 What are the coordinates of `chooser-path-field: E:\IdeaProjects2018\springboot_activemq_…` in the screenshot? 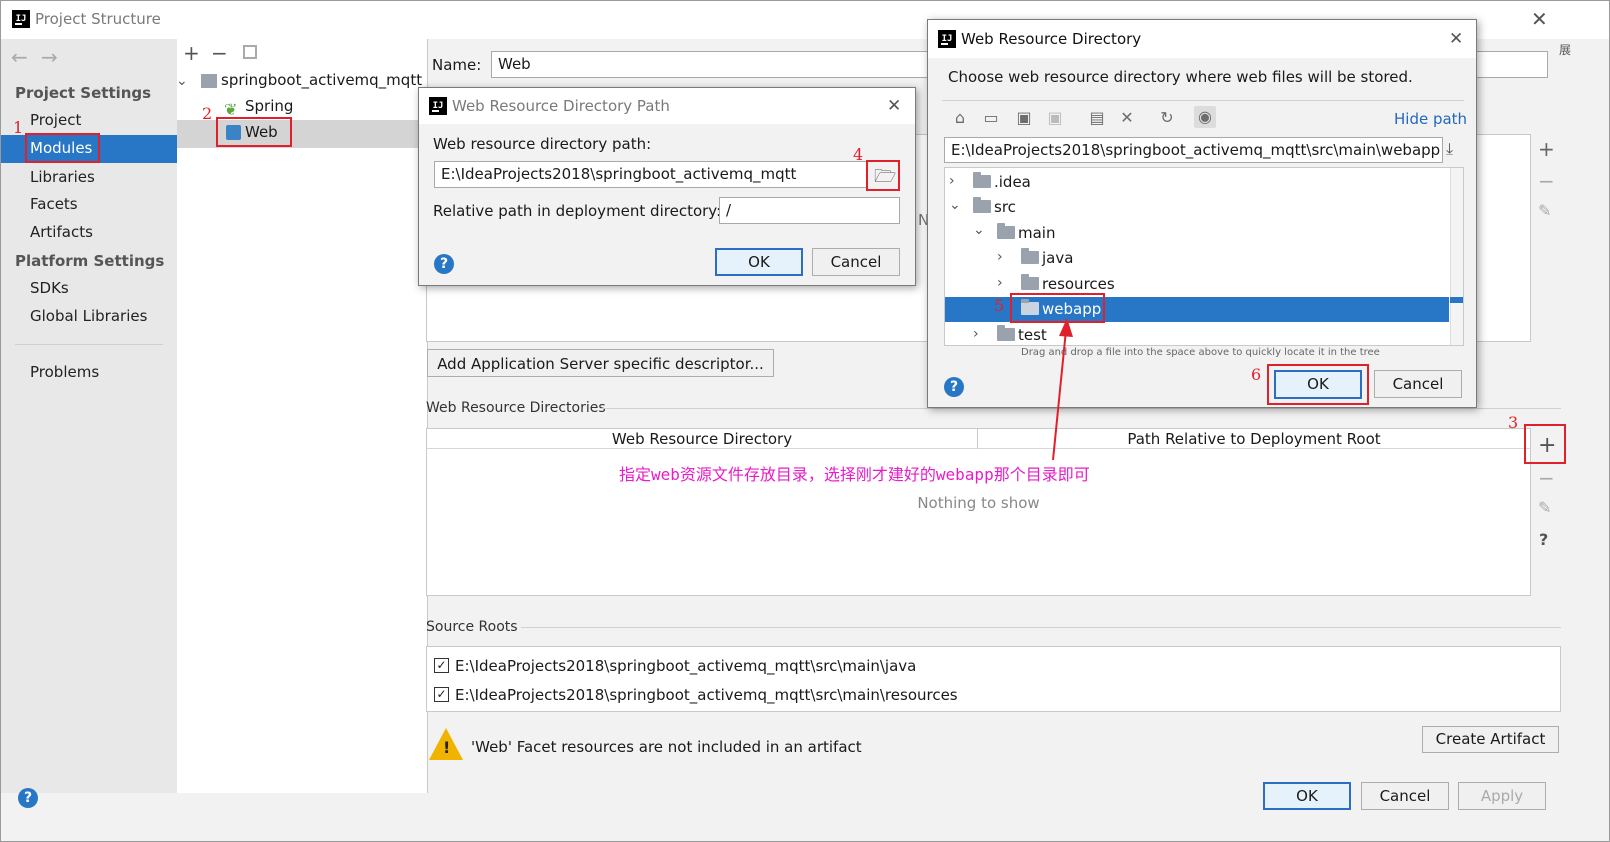 It's located at (1193, 150).